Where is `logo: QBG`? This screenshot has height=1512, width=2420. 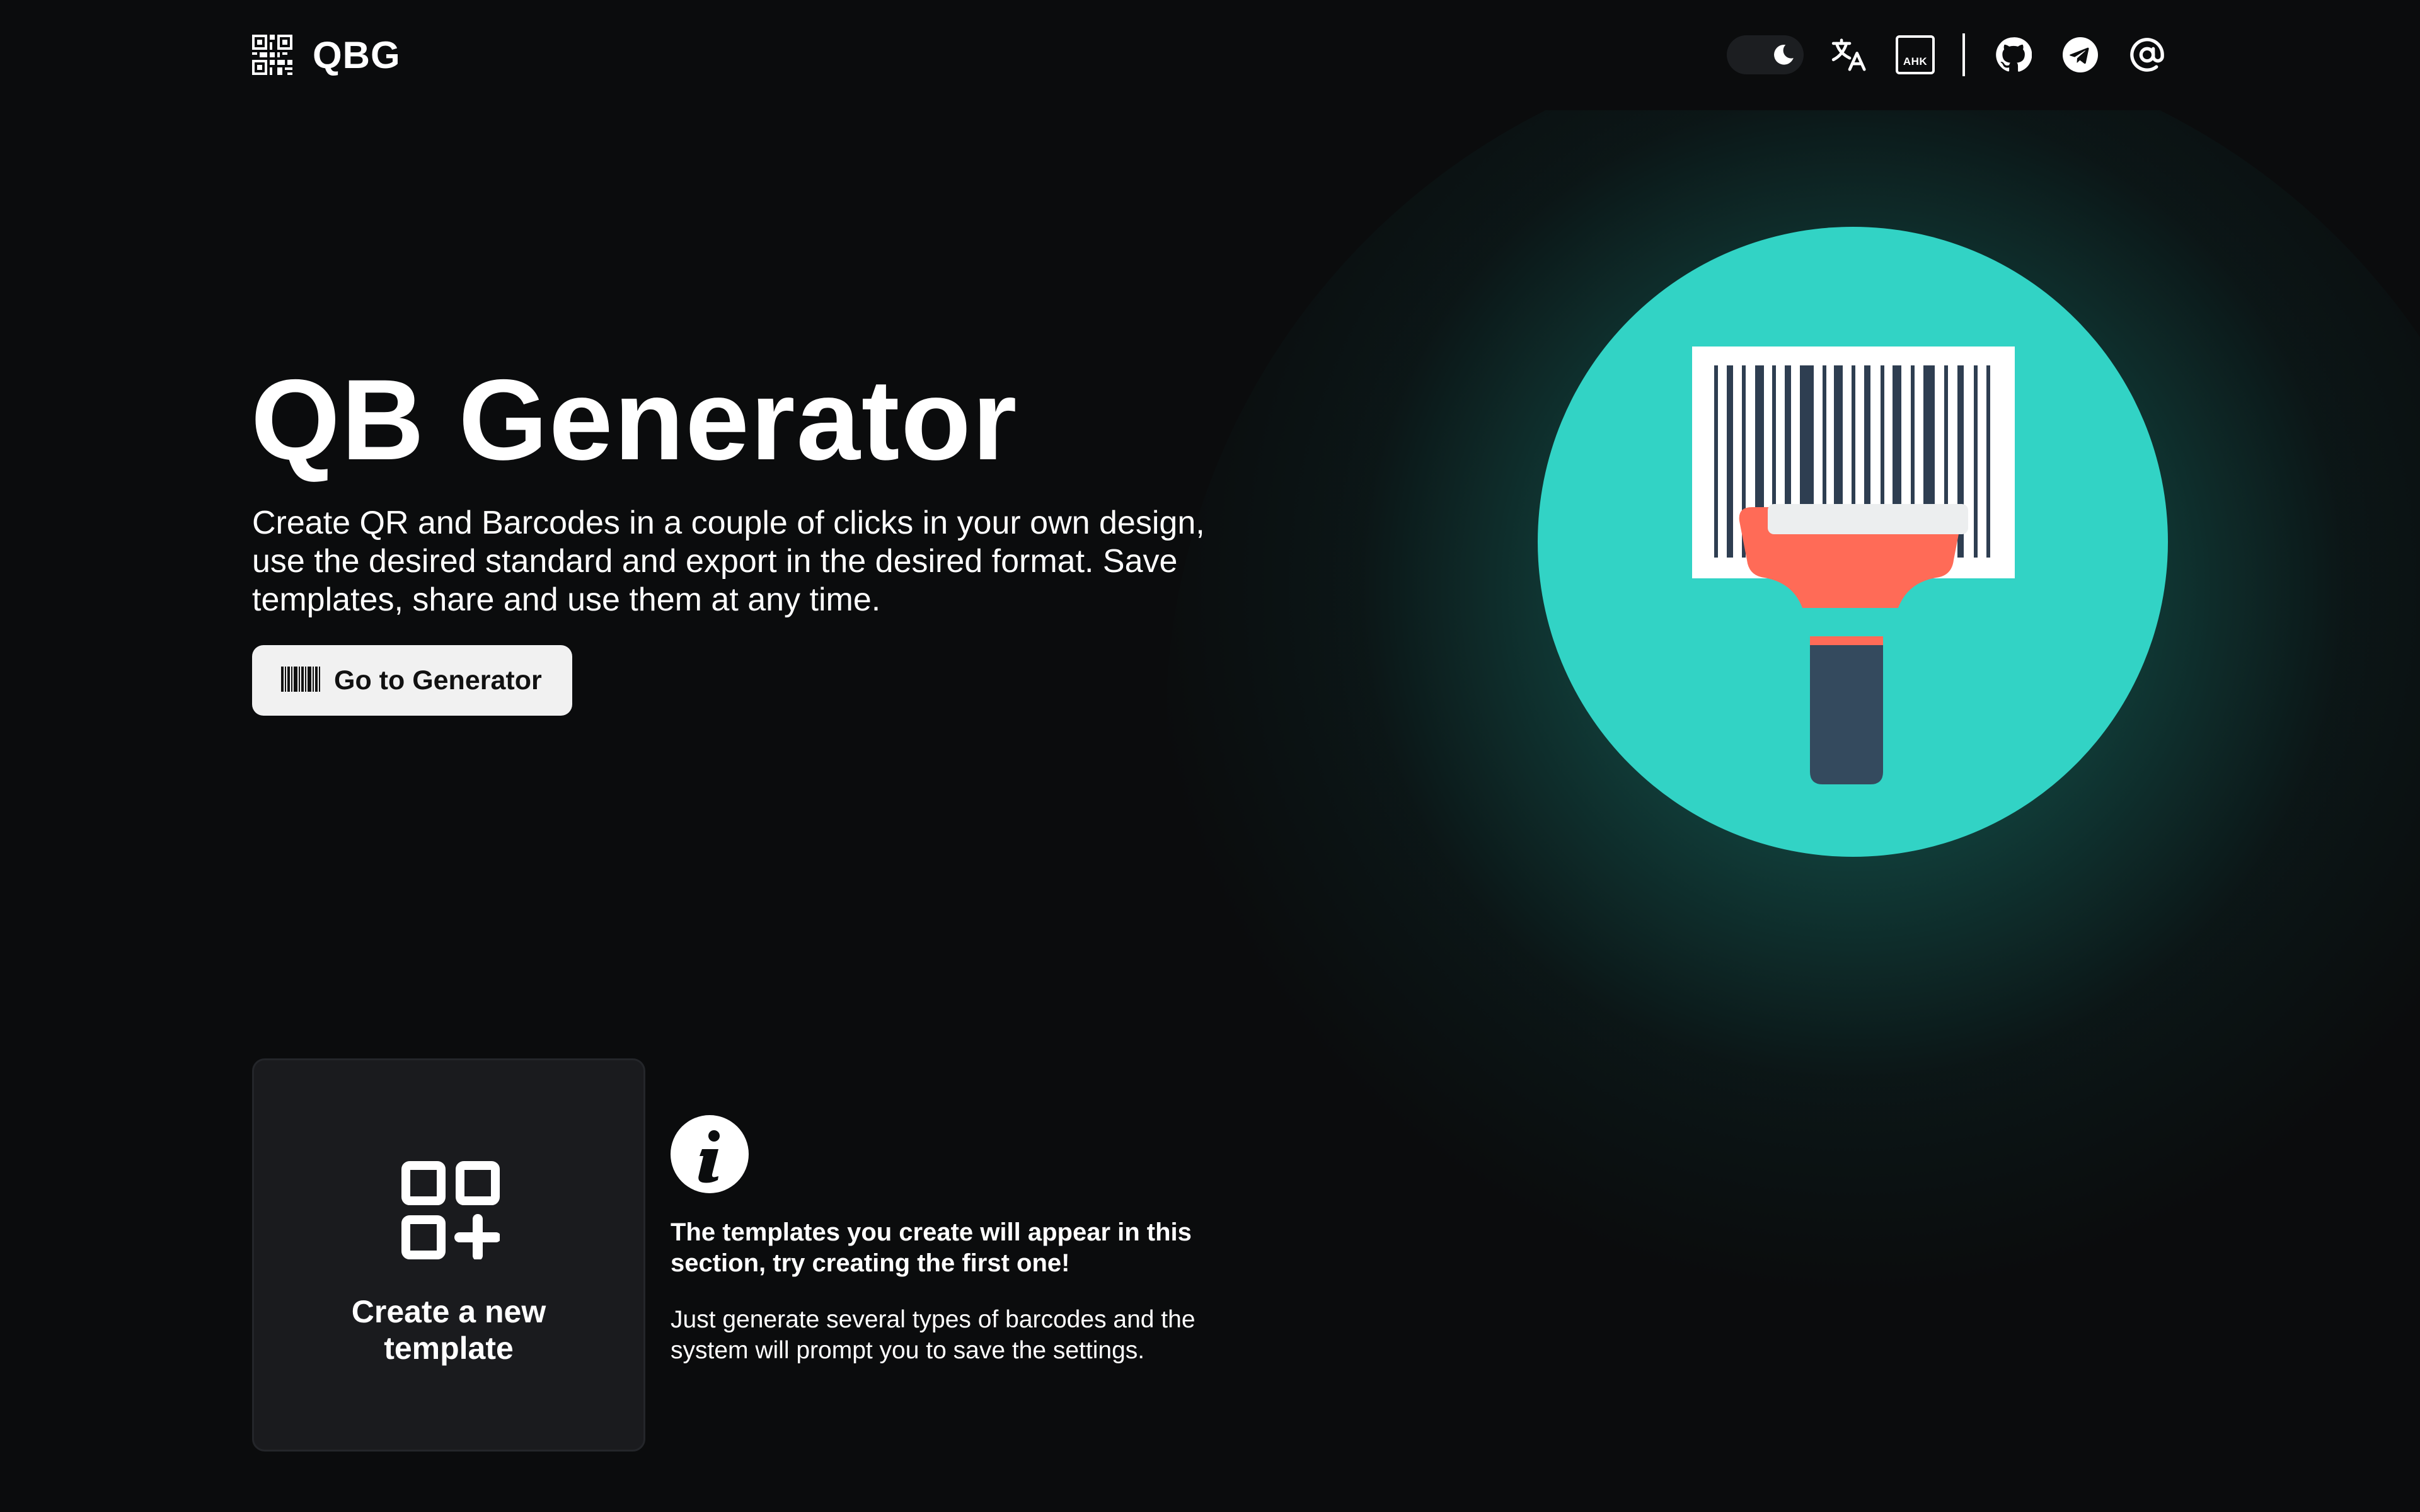
logo: QBG is located at coordinates (326, 55).